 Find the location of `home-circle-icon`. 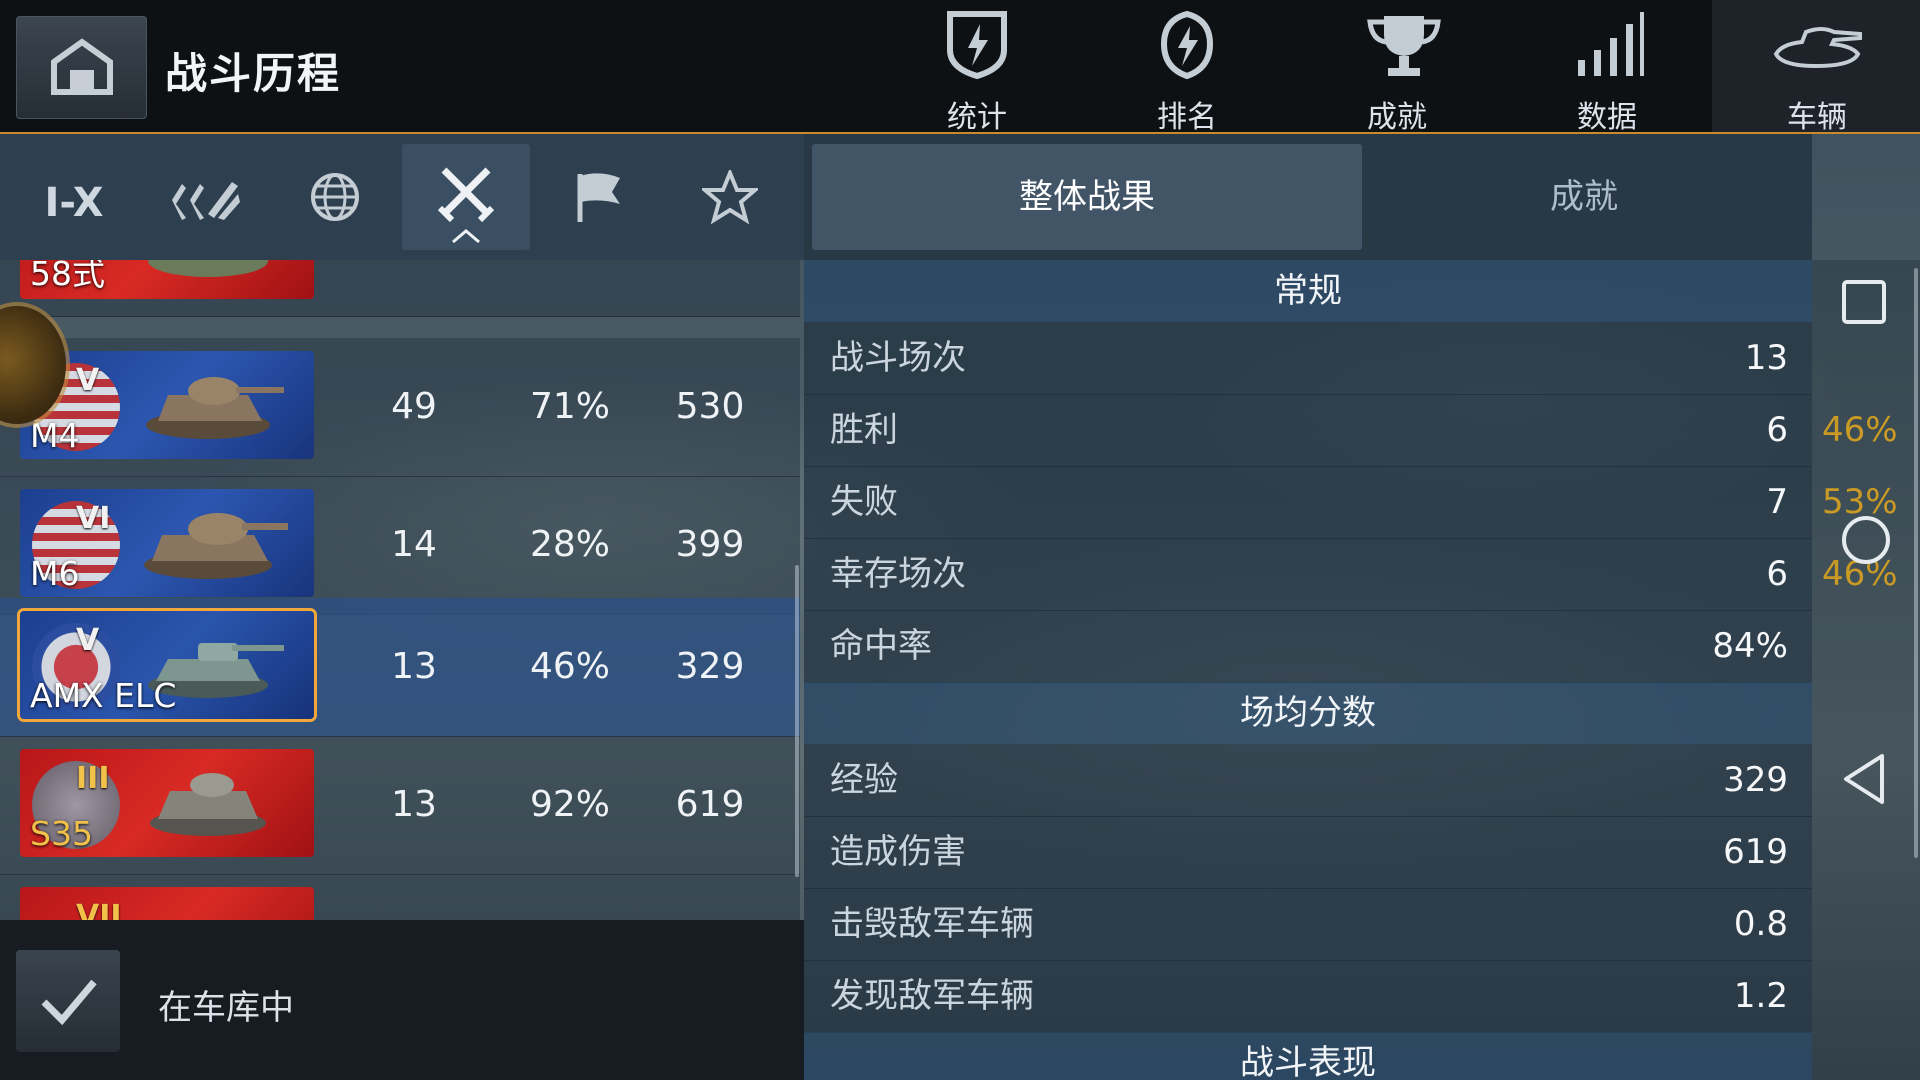

home-circle-icon is located at coordinates (1866, 540).